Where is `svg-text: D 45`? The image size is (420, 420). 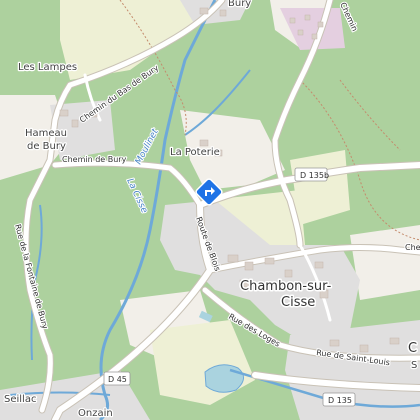
svg-text: D 45 is located at coordinates (117, 379).